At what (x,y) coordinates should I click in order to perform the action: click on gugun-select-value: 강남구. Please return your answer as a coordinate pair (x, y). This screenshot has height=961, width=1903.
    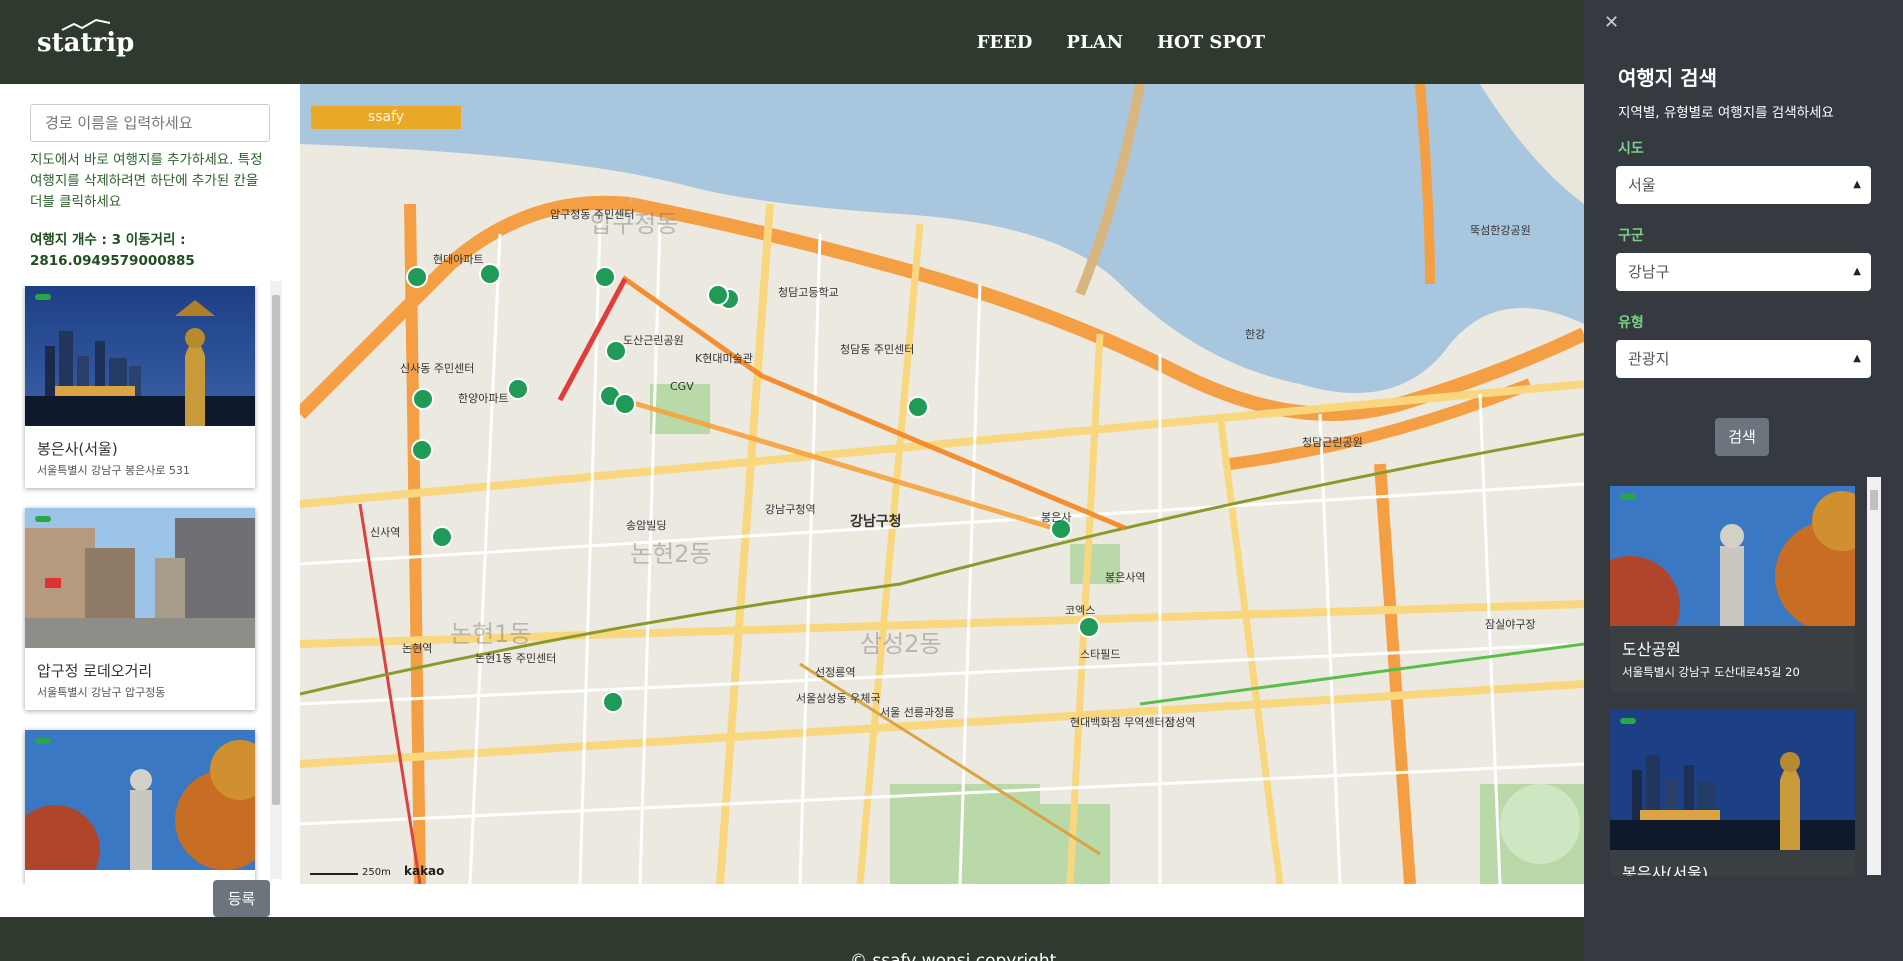
    Looking at the image, I should click on (1649, 272).